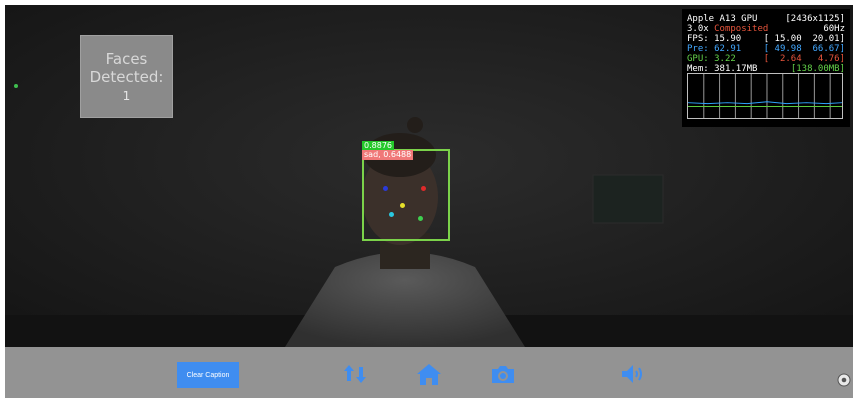  I want to click on pre-value: 62.91, so click(728, 49).